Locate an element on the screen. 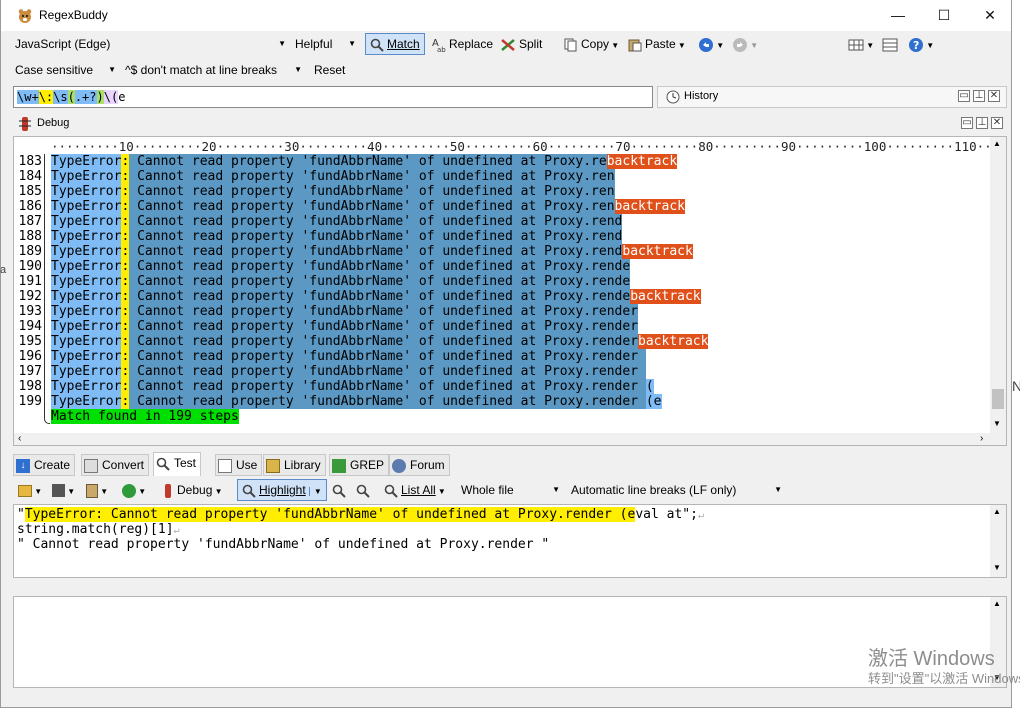  reset-button: Reset is located at coordinates (329, 70).